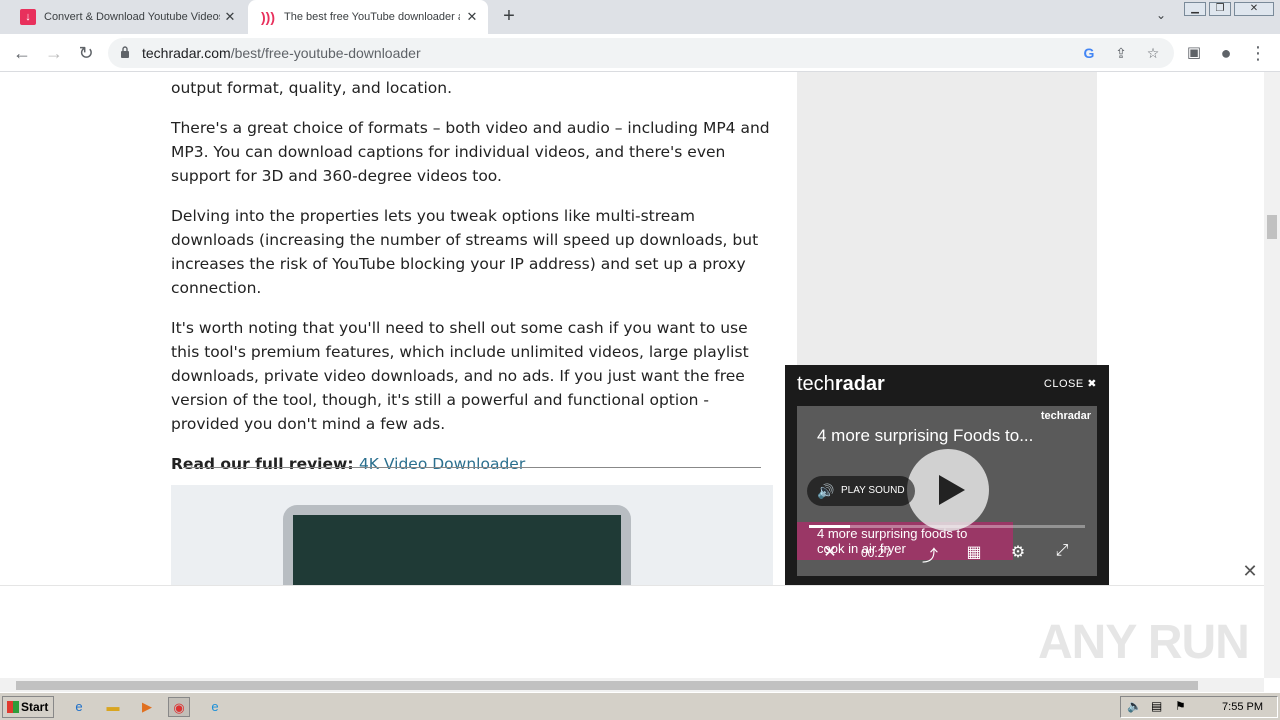  I want to click on mute-icon: ✕, so click(830, 552).